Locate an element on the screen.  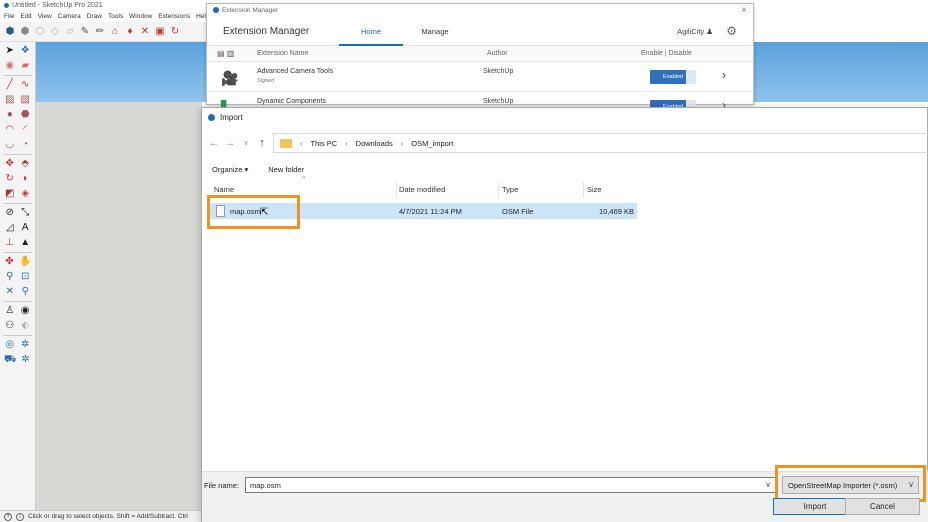
iso-view-icon: ⬢ is located at coordinates (10, 32).